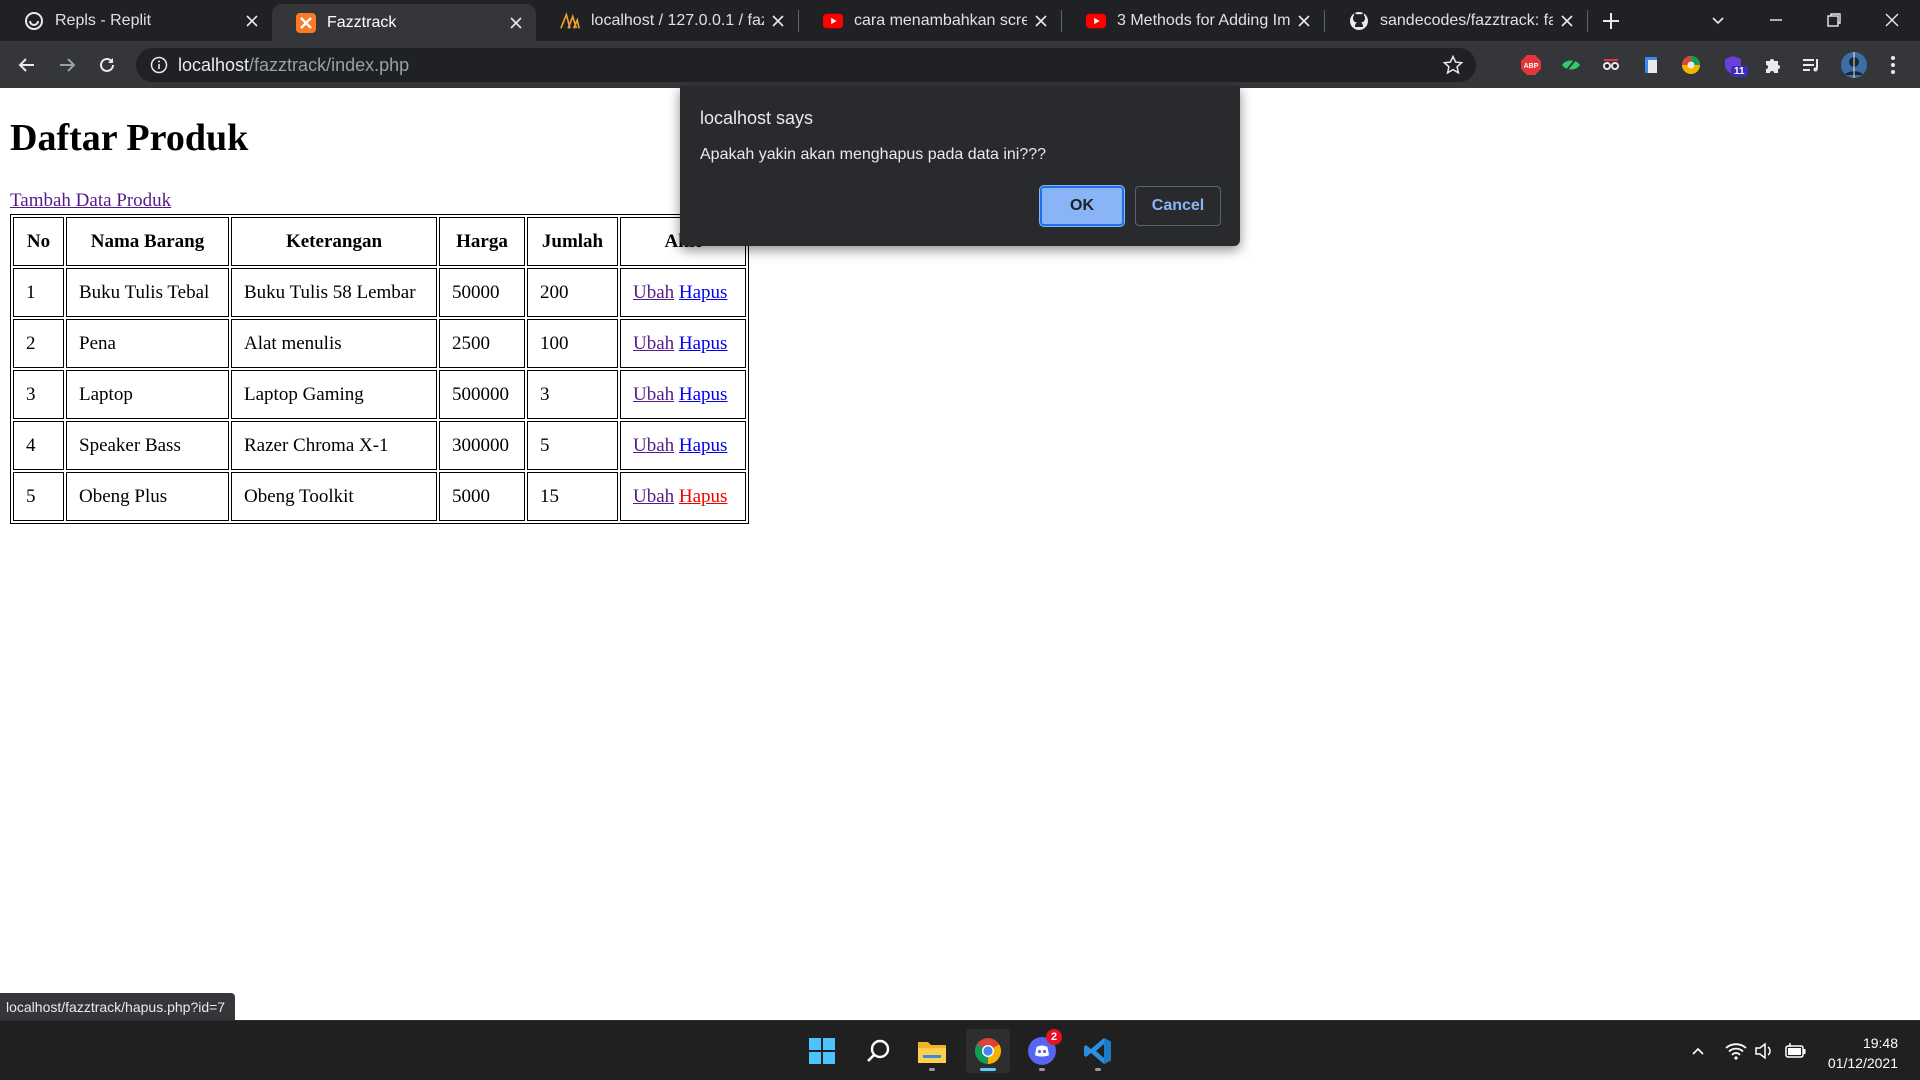  Describe the element at coordinates (147, 496) in the screenshot. I see `cell-name: Obeng Plus` at that location.